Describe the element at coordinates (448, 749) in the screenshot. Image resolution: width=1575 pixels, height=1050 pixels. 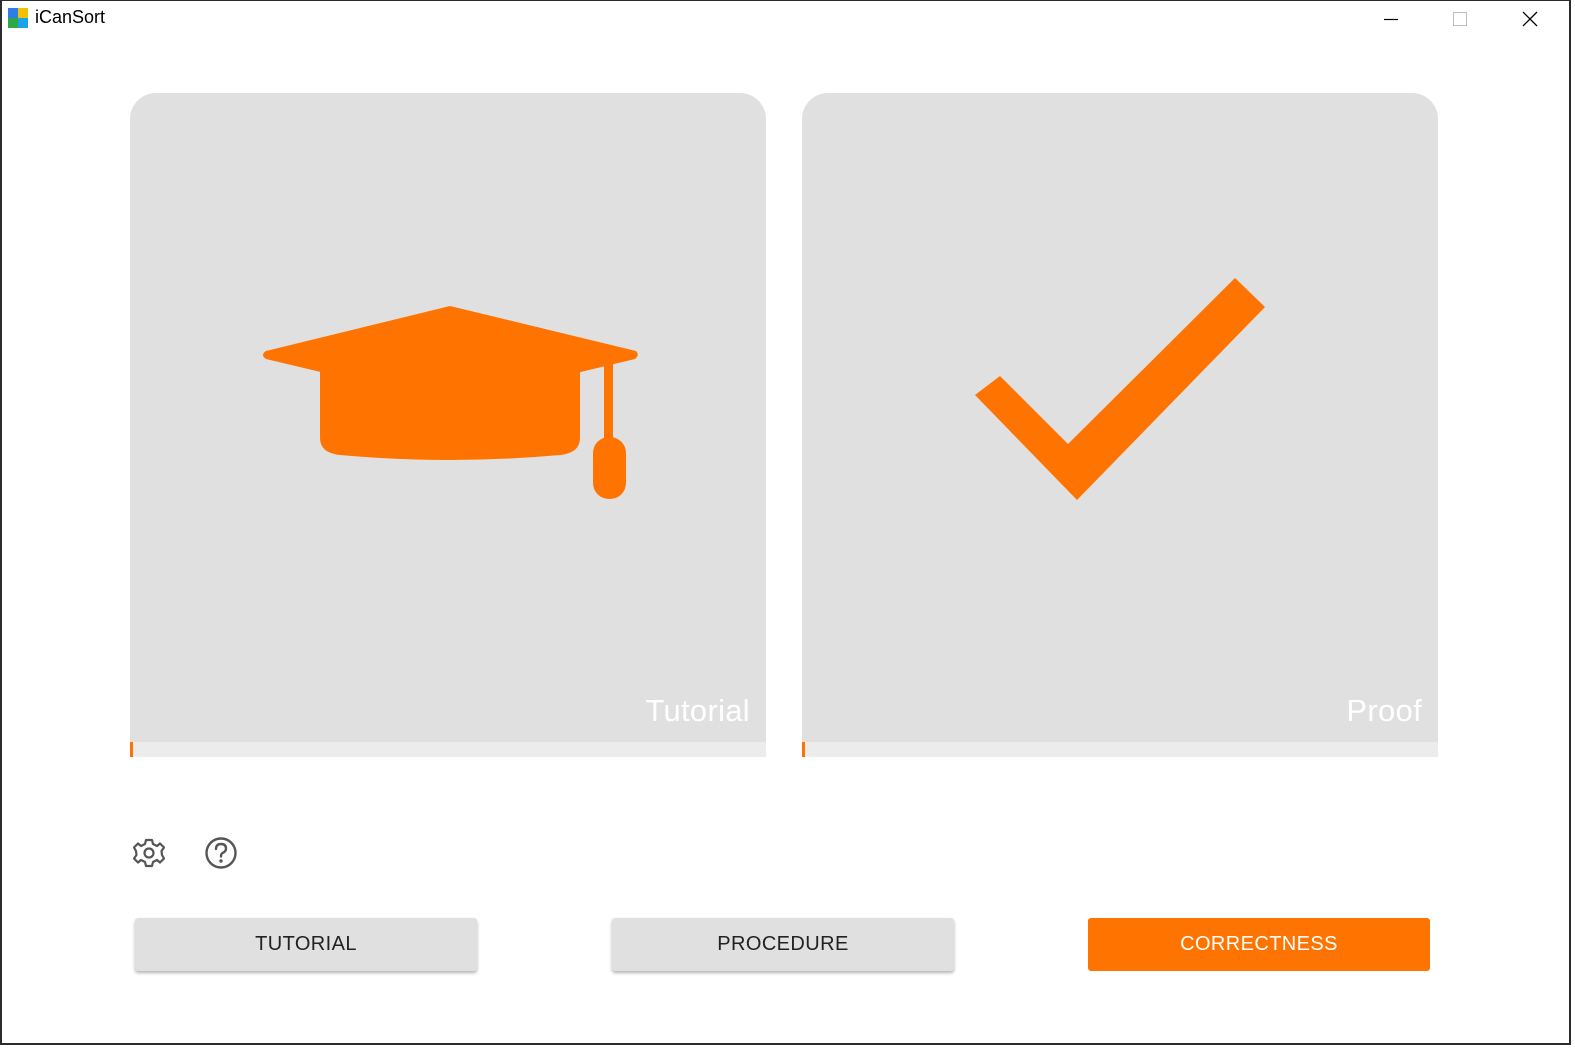
I see `tutorial-card-footer` at that location.